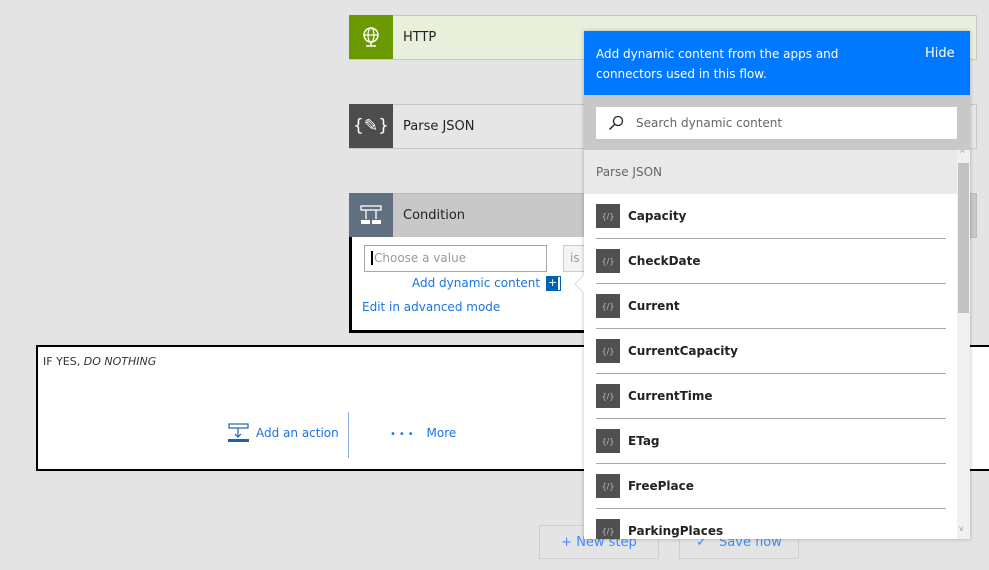 The height and width of the screenshot is (570, 989). What do you see at coordinates (439, 126) in the screenshot?
I see `step-title: Parse JSON` at bounding box center [439, 126].